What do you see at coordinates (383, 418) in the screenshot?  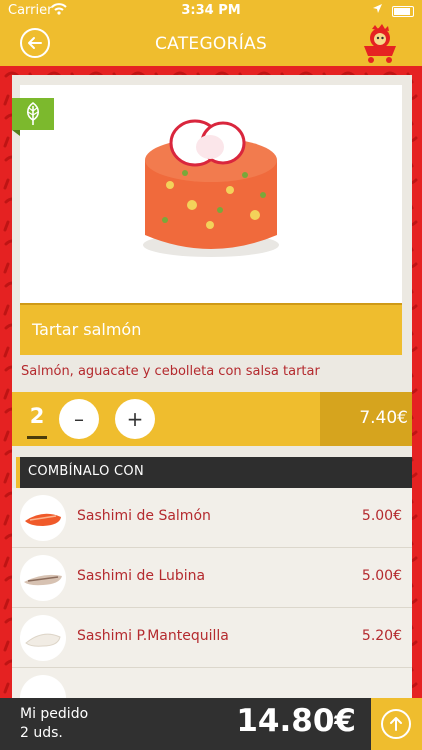 I see `product-price: 7.40€` at bounding box center [383, 418].